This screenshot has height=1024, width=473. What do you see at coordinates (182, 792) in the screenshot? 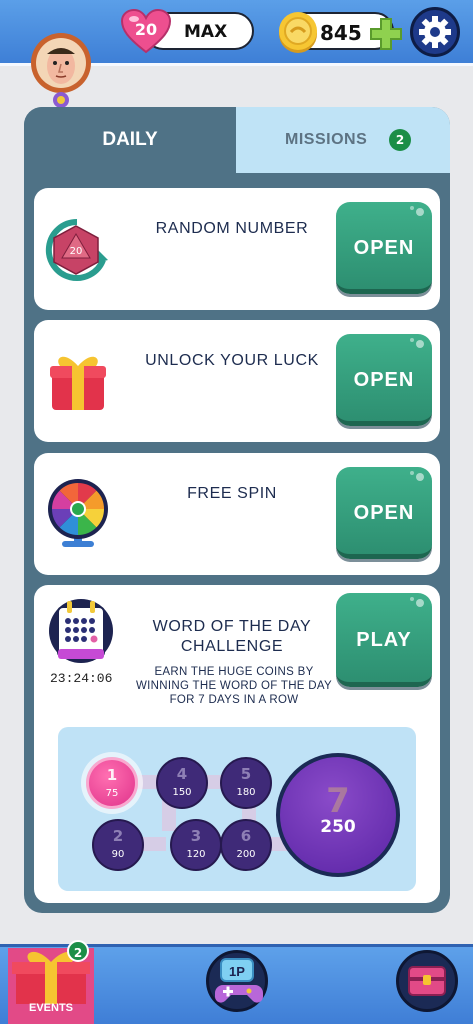
I see `day-coins: 150` at bounding box center [182, 792].